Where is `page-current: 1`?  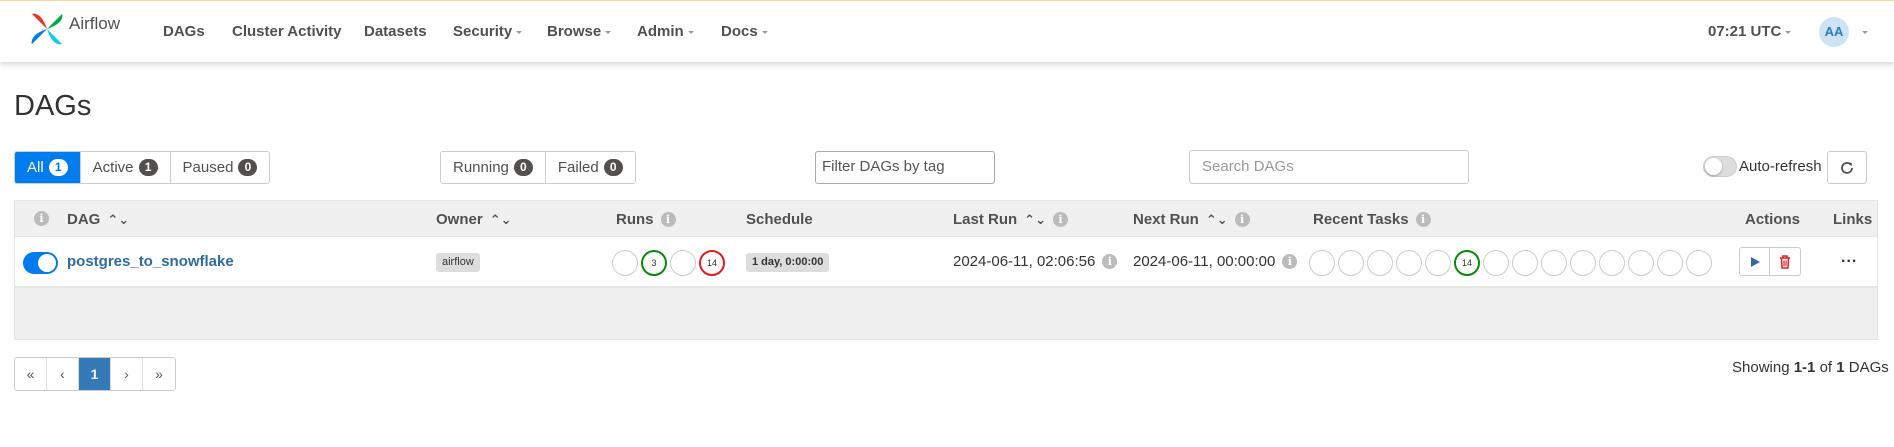 page-current: 1 is located at coordinates (95, 374).